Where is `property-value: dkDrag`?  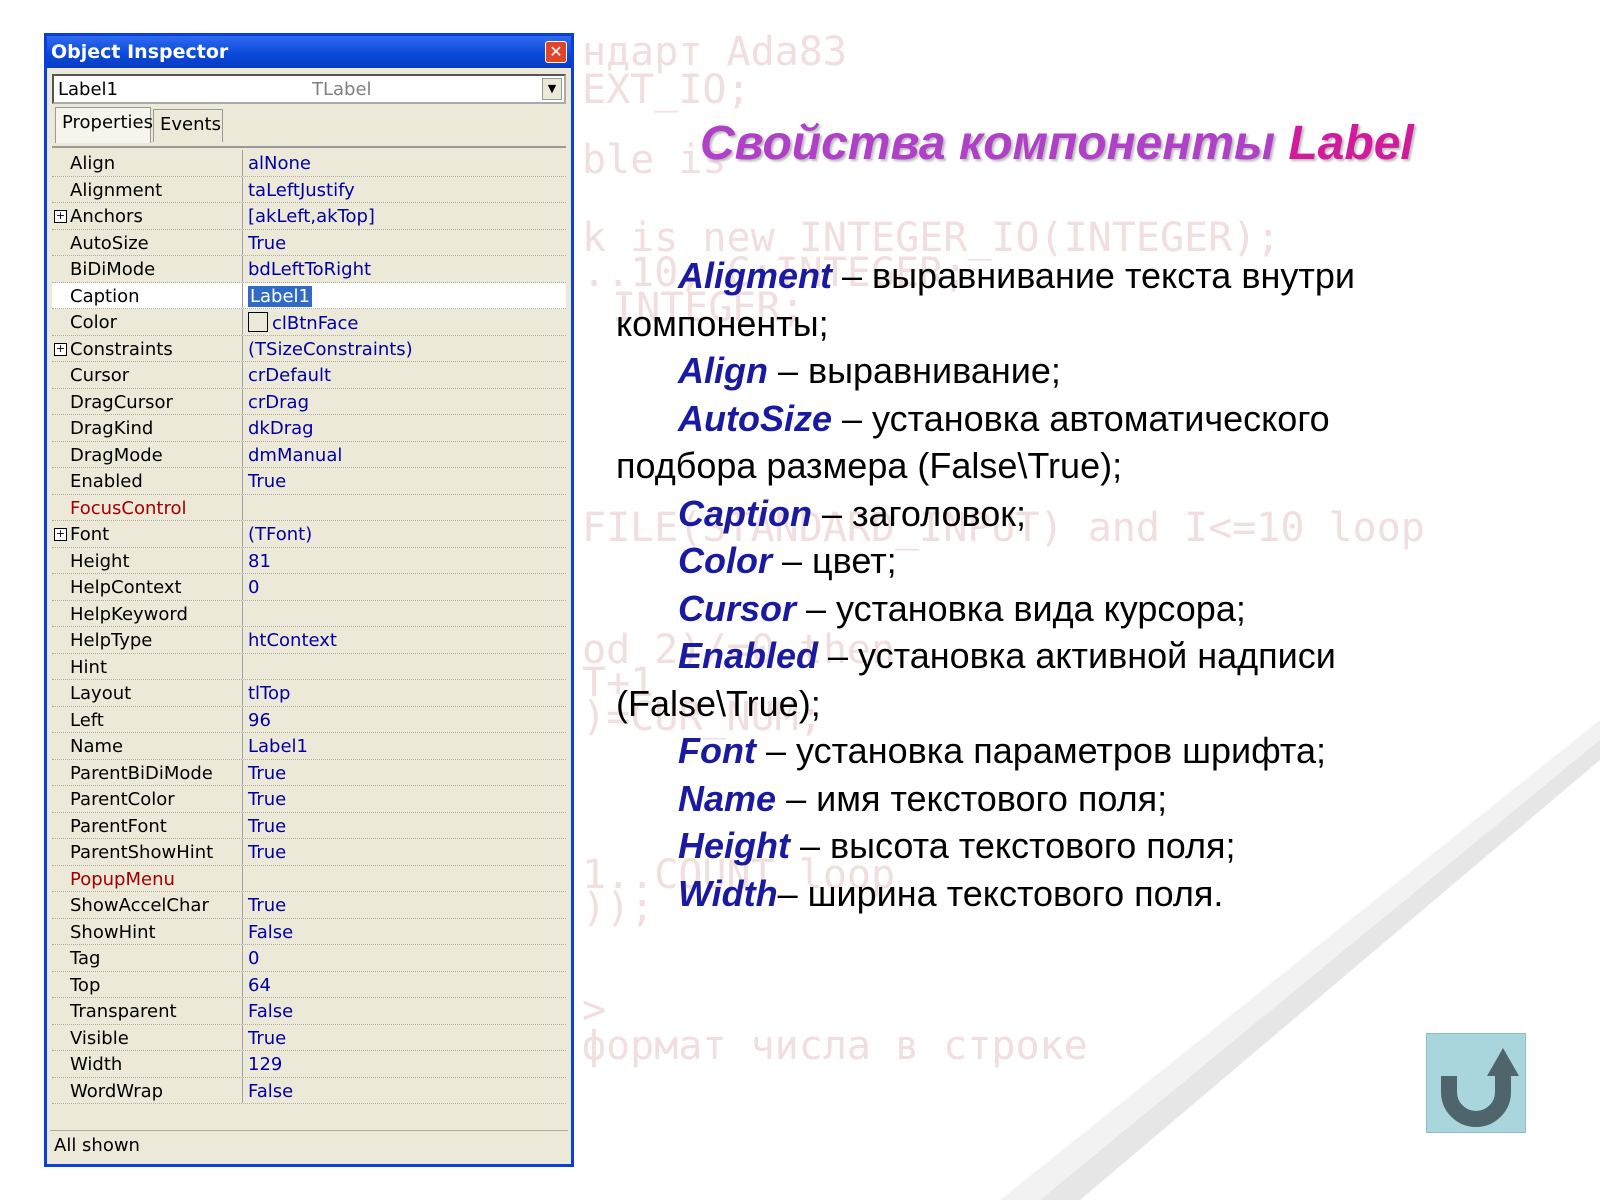 property-value: dkDrag is located at coordinates (281, 428).